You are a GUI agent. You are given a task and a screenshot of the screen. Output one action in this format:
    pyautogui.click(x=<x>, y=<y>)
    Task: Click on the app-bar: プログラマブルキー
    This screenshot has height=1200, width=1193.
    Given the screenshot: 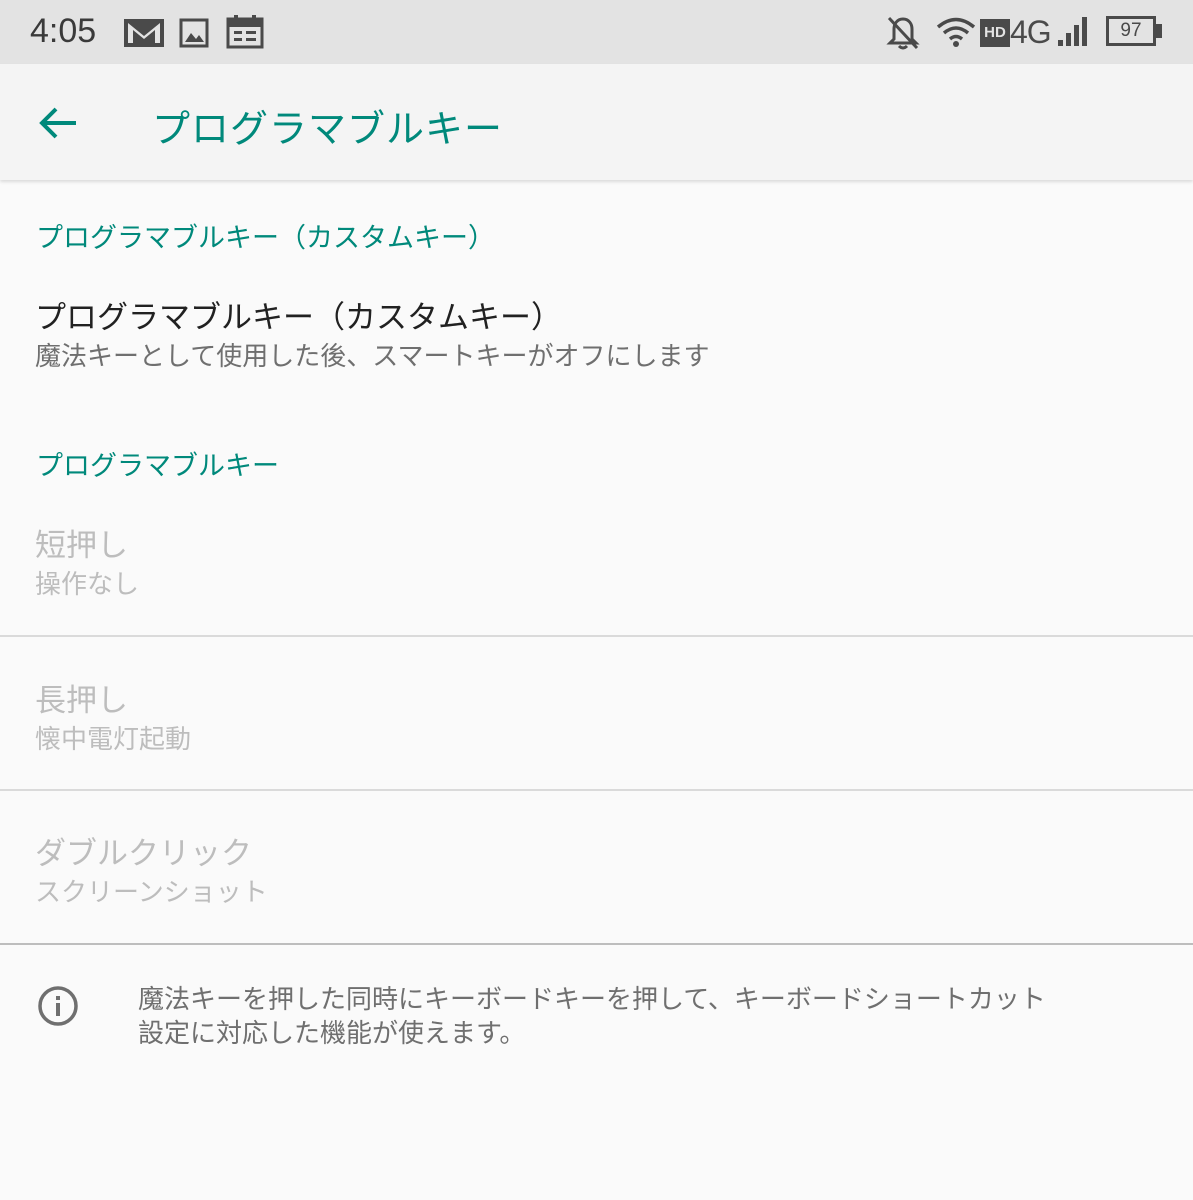 What is the action you would take?
    pyautogui.click(x=596, y=122)
    